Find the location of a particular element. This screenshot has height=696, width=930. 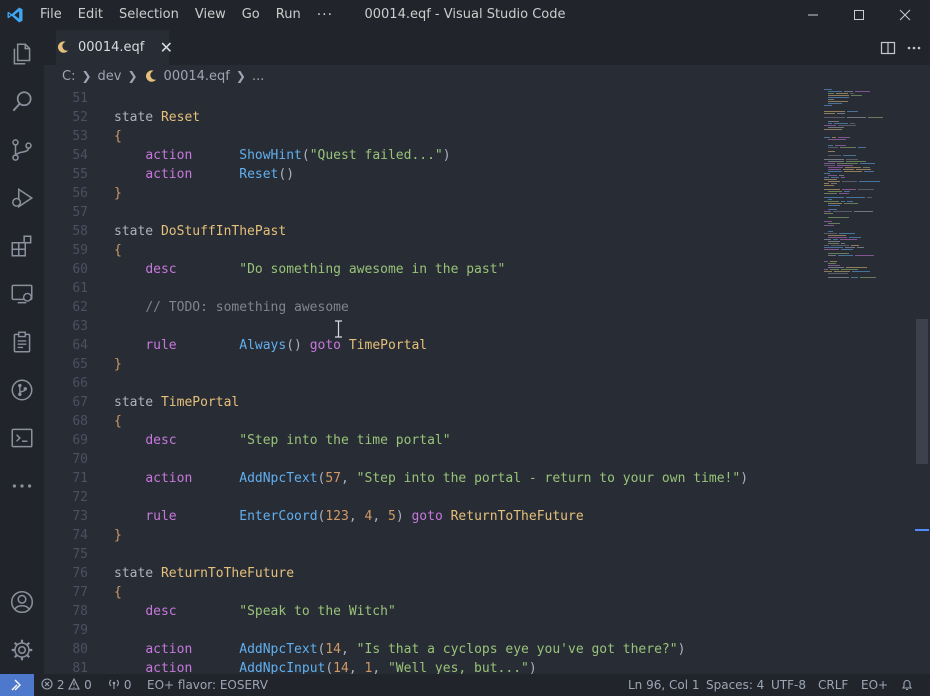

line-number: 56 is located at coordinates (80, 193).